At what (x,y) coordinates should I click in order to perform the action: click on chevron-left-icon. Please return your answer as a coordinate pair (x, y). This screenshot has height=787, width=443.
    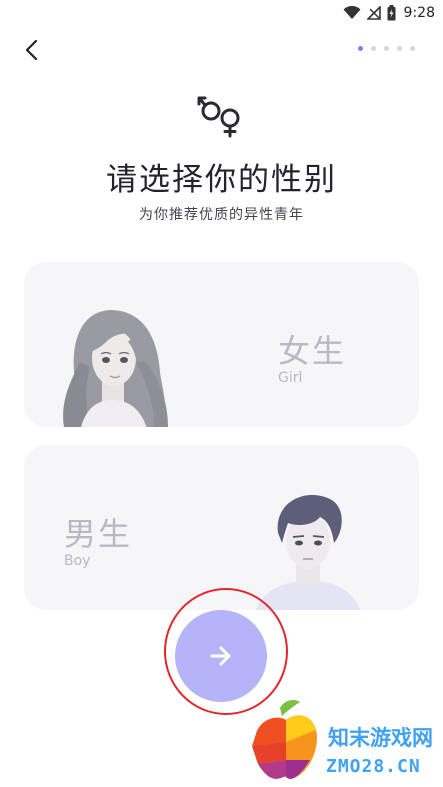
    Looking at the image, I should click on (31, 50).